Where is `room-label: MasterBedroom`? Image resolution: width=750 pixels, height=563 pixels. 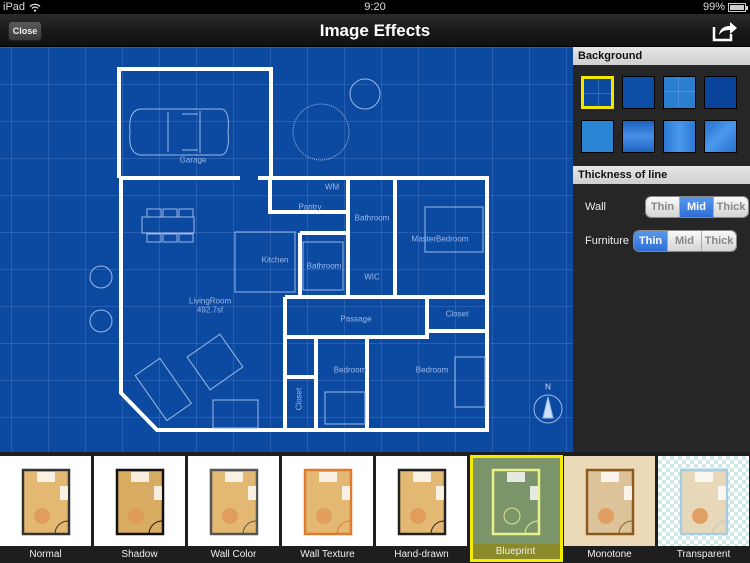 room-label: MasterBedroom is located at coordinates (440, 239).